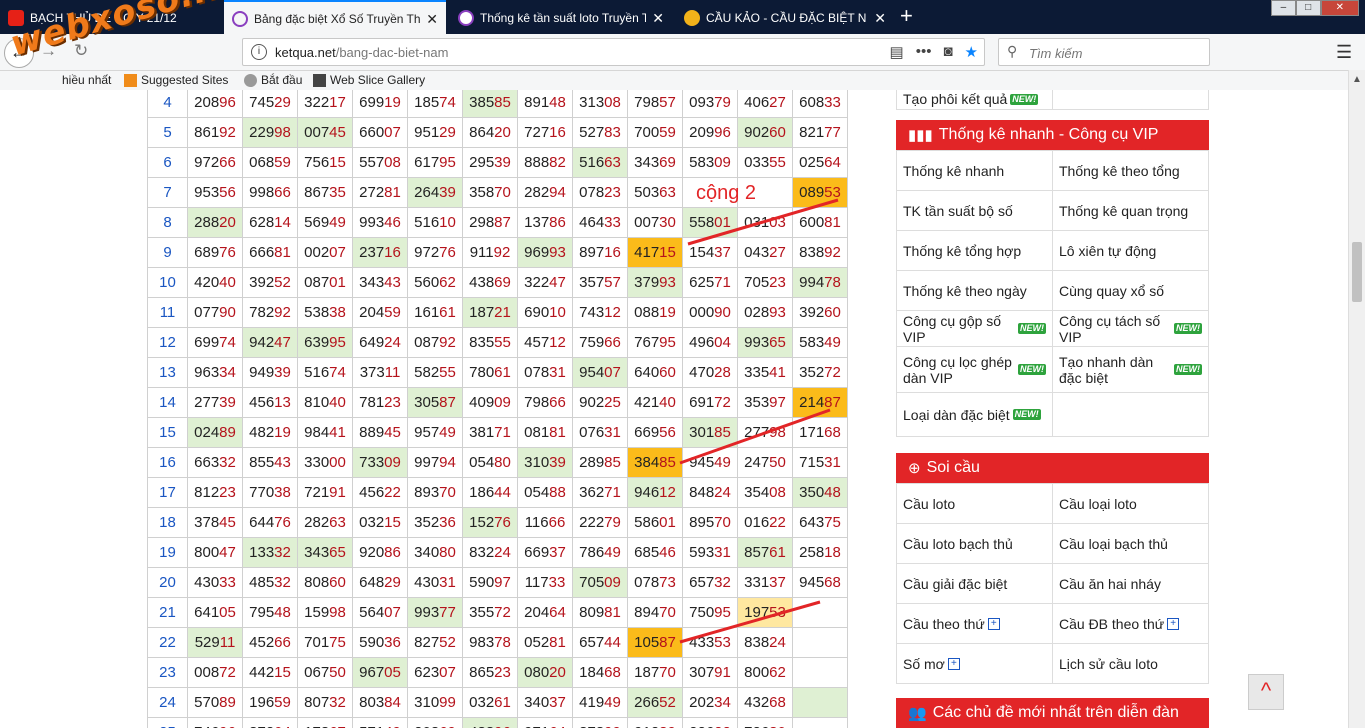 Image resolution: width=1365 pixels, height=728 pixels. What do you see at coordinates (1055, 712) in the screenshot?
I see `panel-title: Các chủ đề mới nhất trên diễn đàn` at bounding box center [1055, 712].